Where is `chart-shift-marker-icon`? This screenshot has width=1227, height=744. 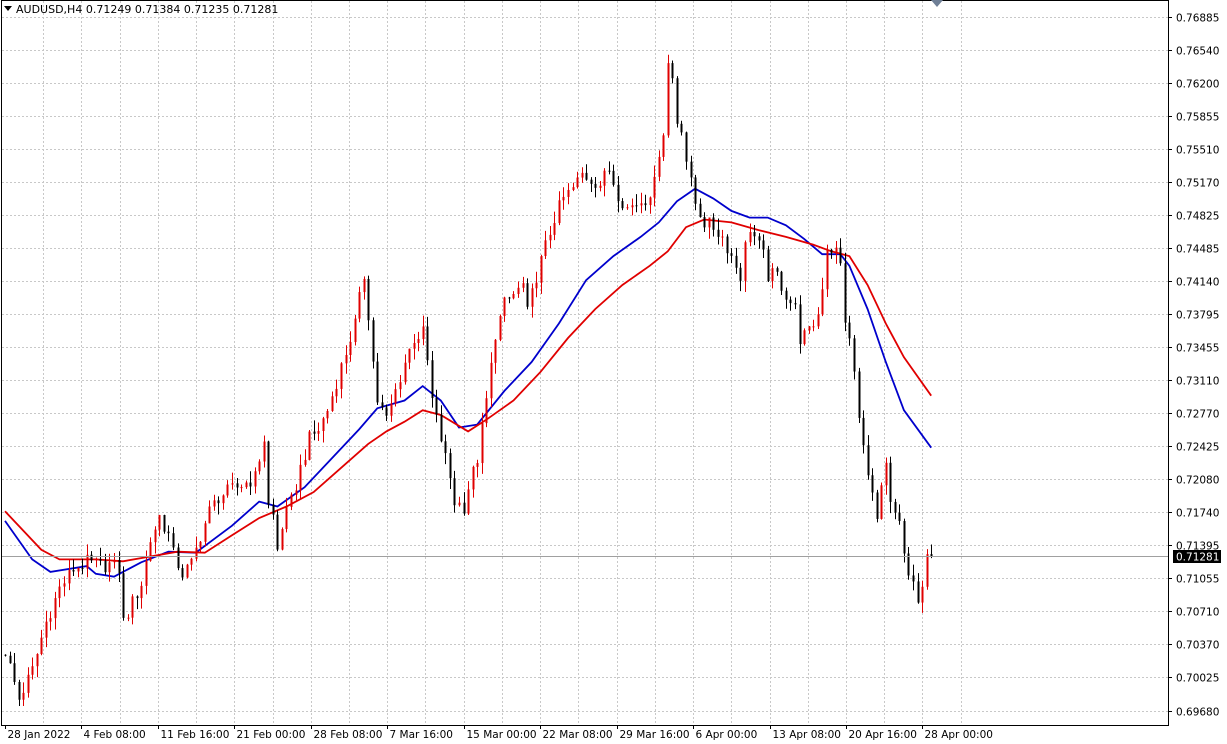 chart-shift-marker-icon is located at coordinates (937, 3).